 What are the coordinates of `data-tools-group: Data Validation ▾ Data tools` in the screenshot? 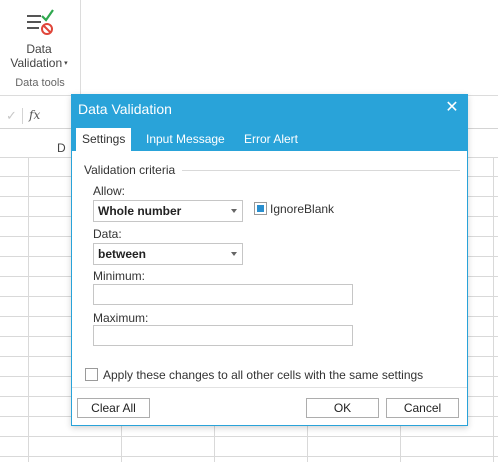 It's located at (40, 47).